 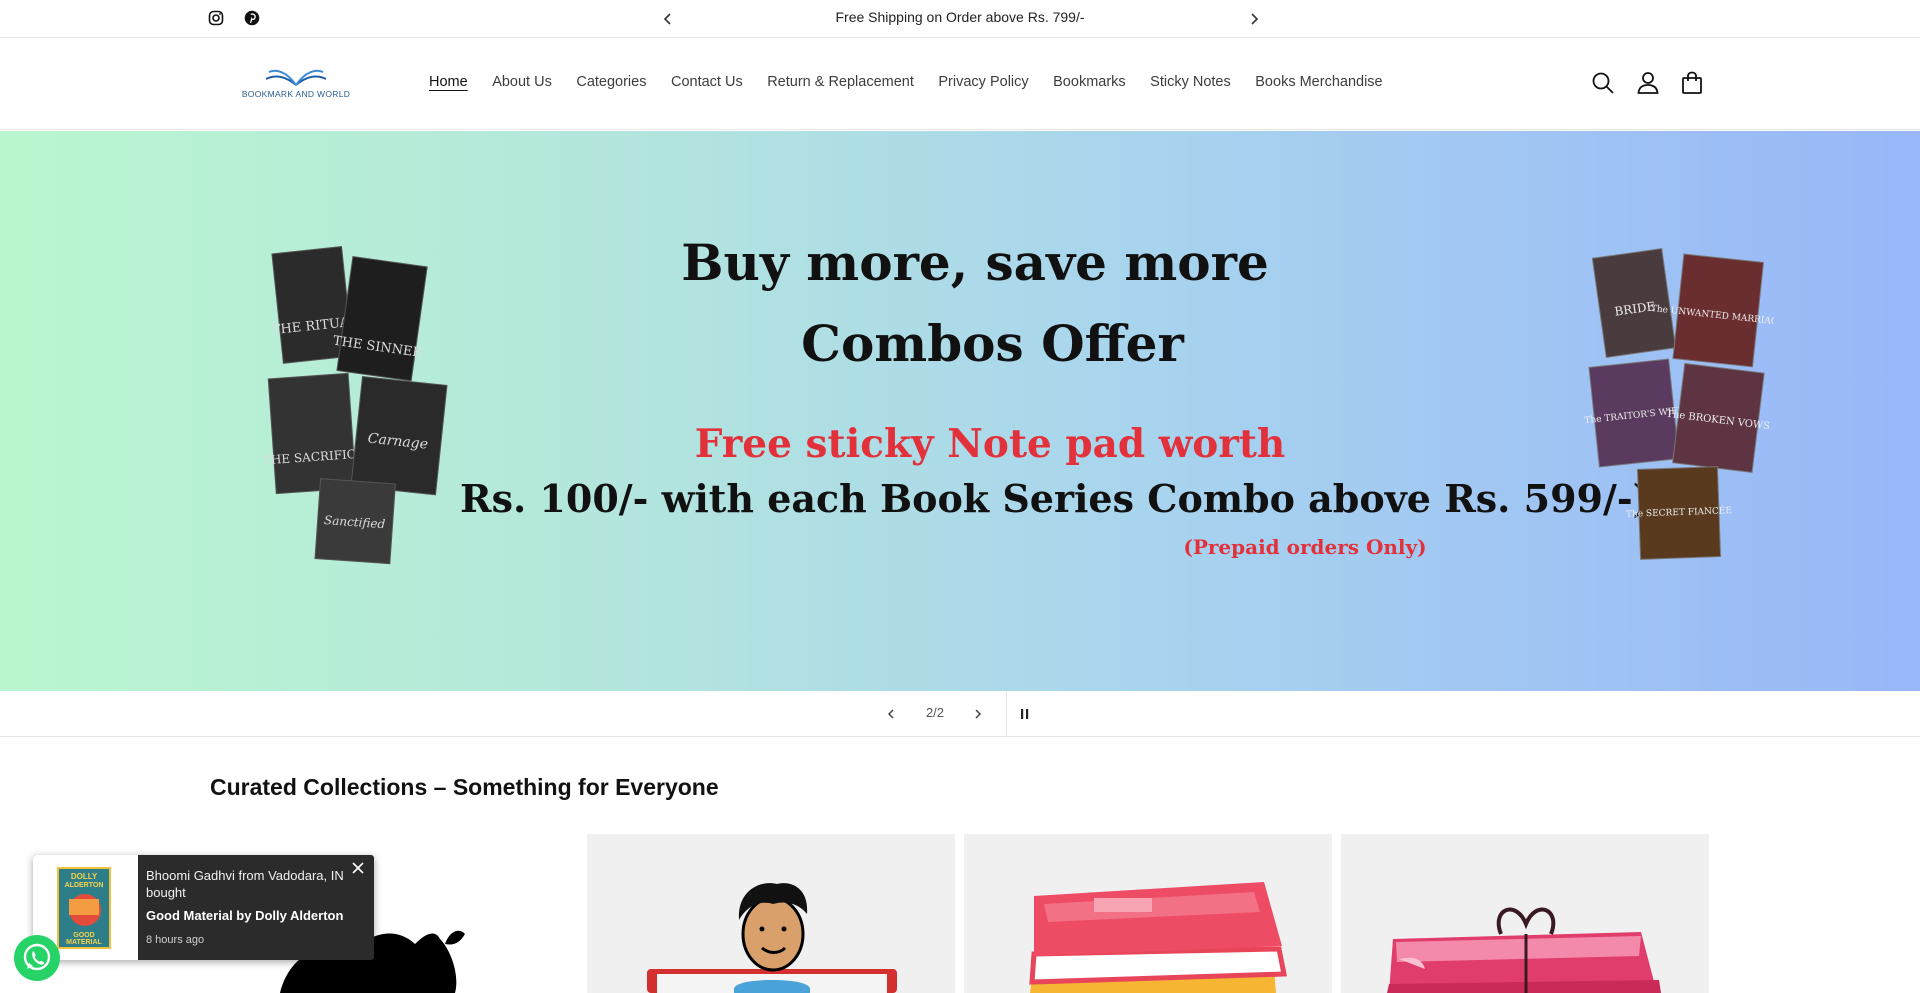 I want to click on social-links, so click(x=234, y=18).